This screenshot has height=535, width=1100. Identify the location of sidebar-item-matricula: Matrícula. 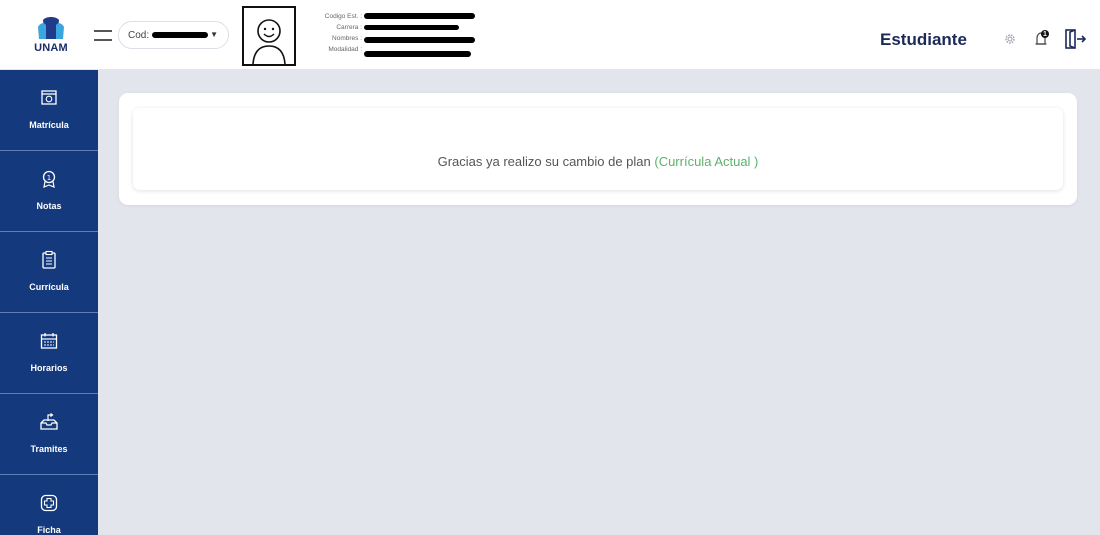
(49, 110).